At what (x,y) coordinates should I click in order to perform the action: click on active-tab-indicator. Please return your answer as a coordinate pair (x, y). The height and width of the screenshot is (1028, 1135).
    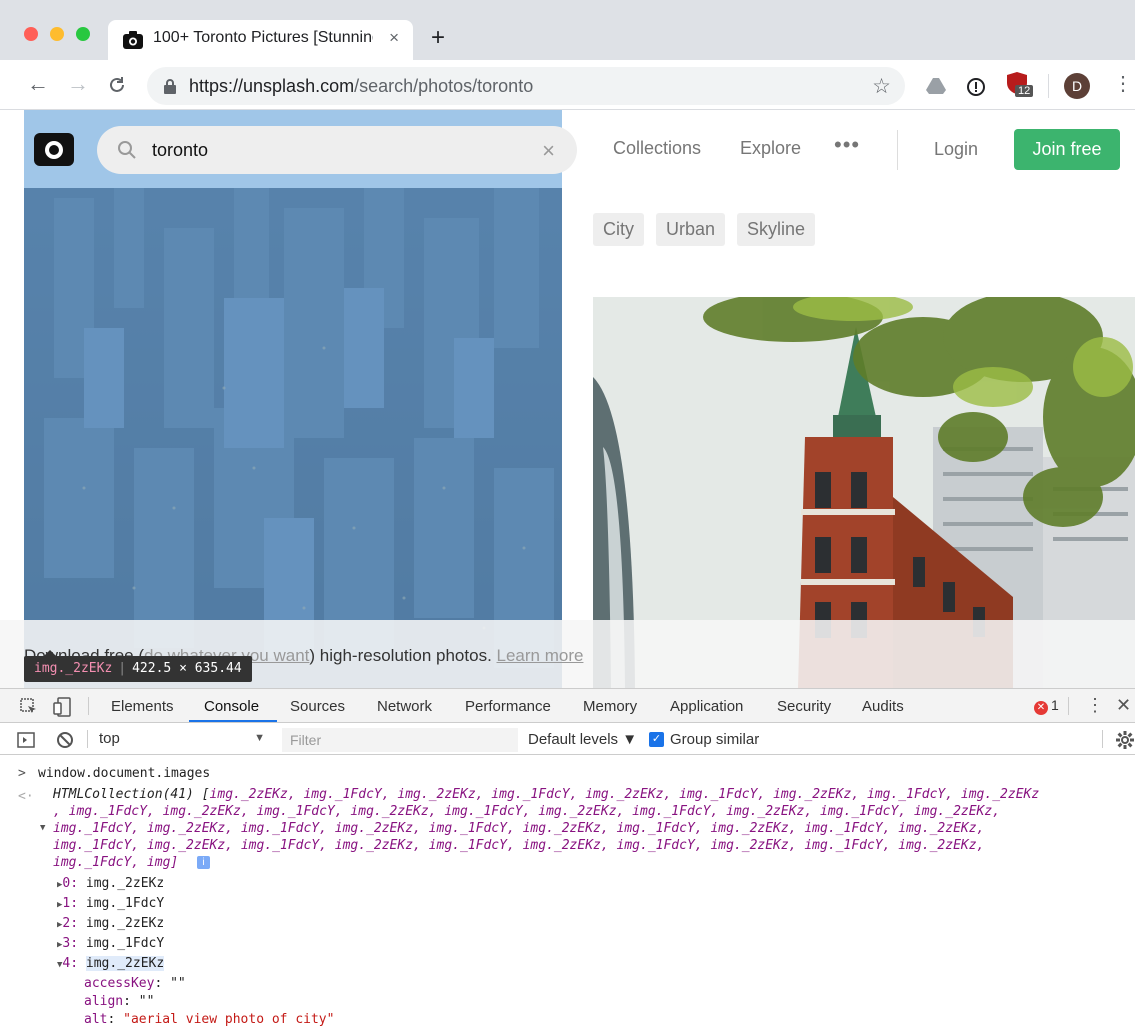
    Looking at the image, I should click on (233, 721).